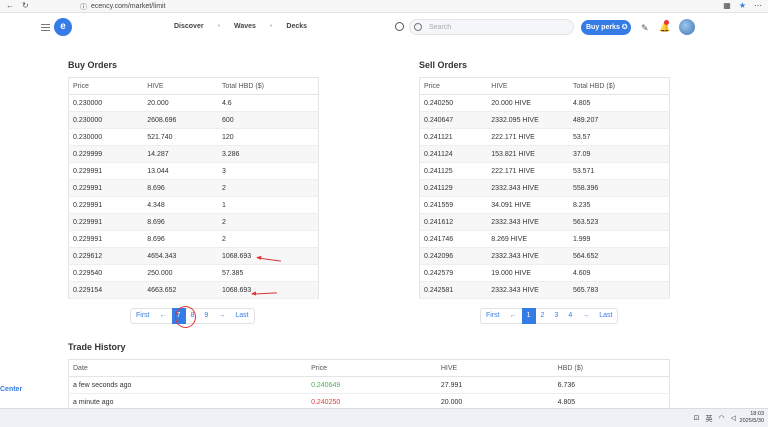  Describe the element at coordinates (722, 419) in the screenshot. I see `wifi-icon: ◠` at that location.